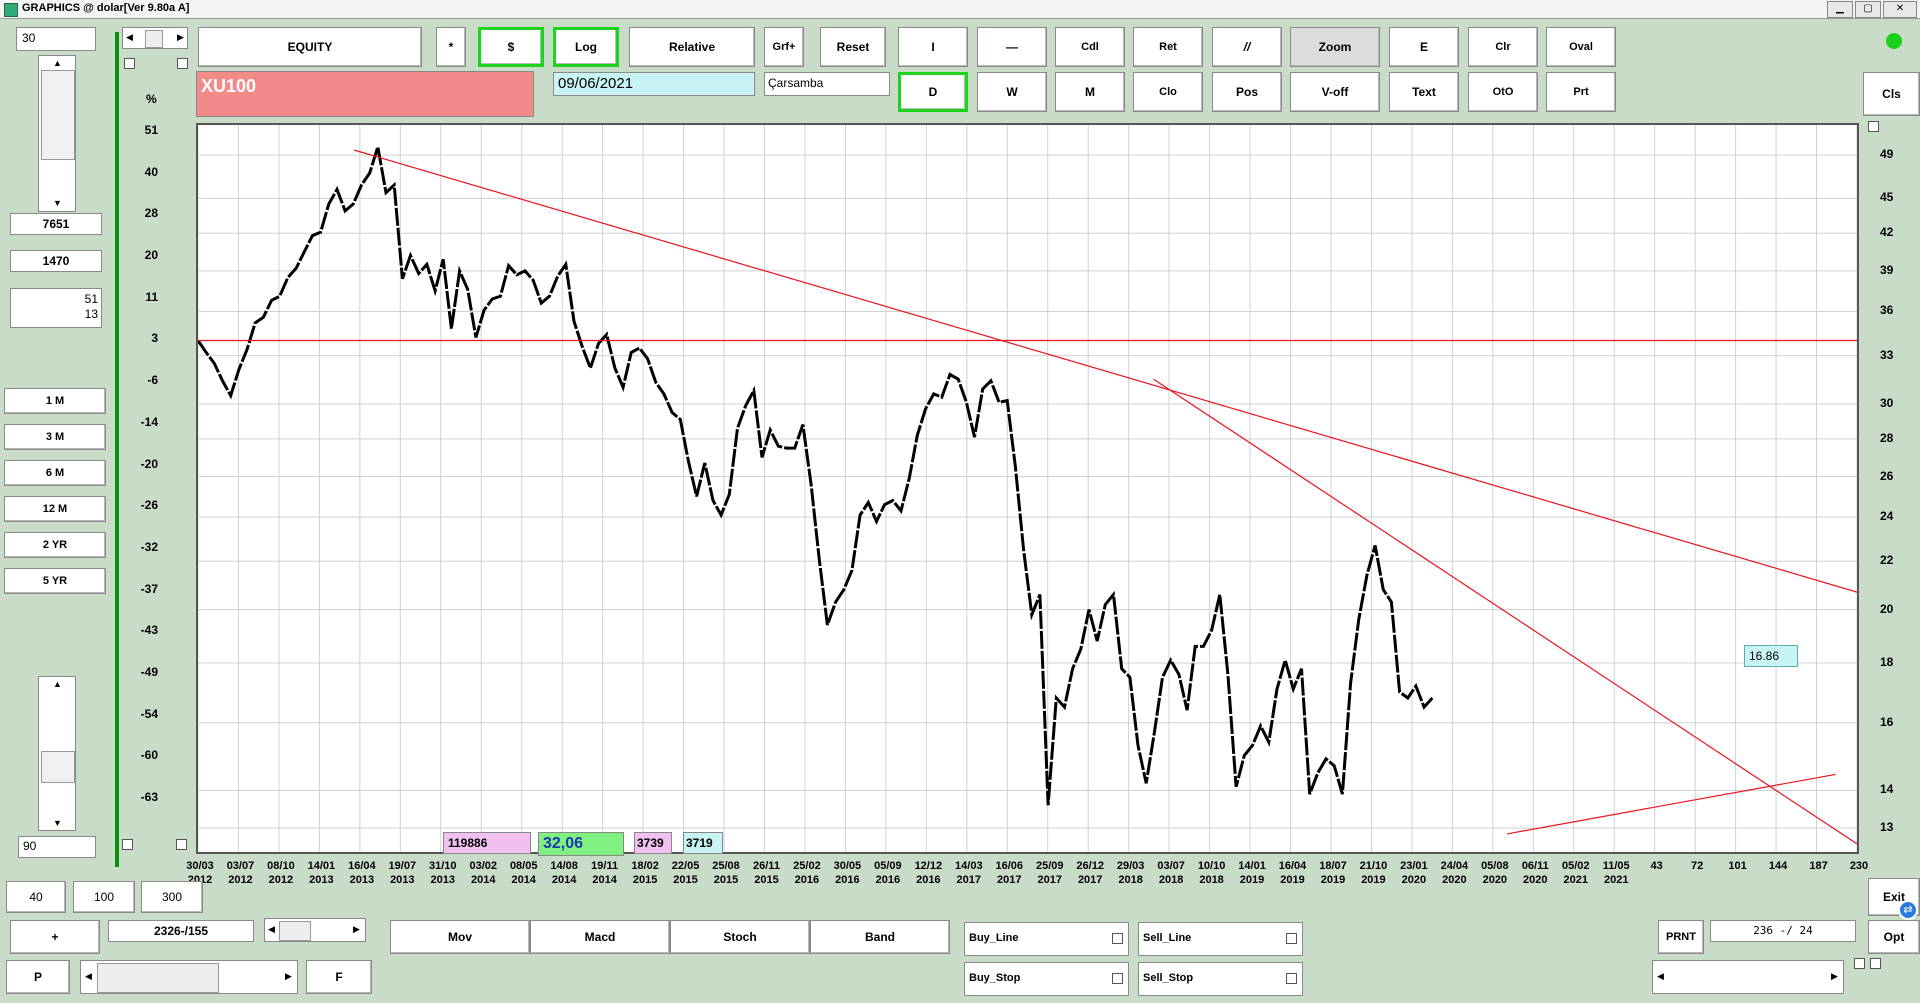 The width and height of the screenshot is (1920, 1003). Describe the element at coordinates (339, 977) in the screenshot. I see `f-button: F` at that location.